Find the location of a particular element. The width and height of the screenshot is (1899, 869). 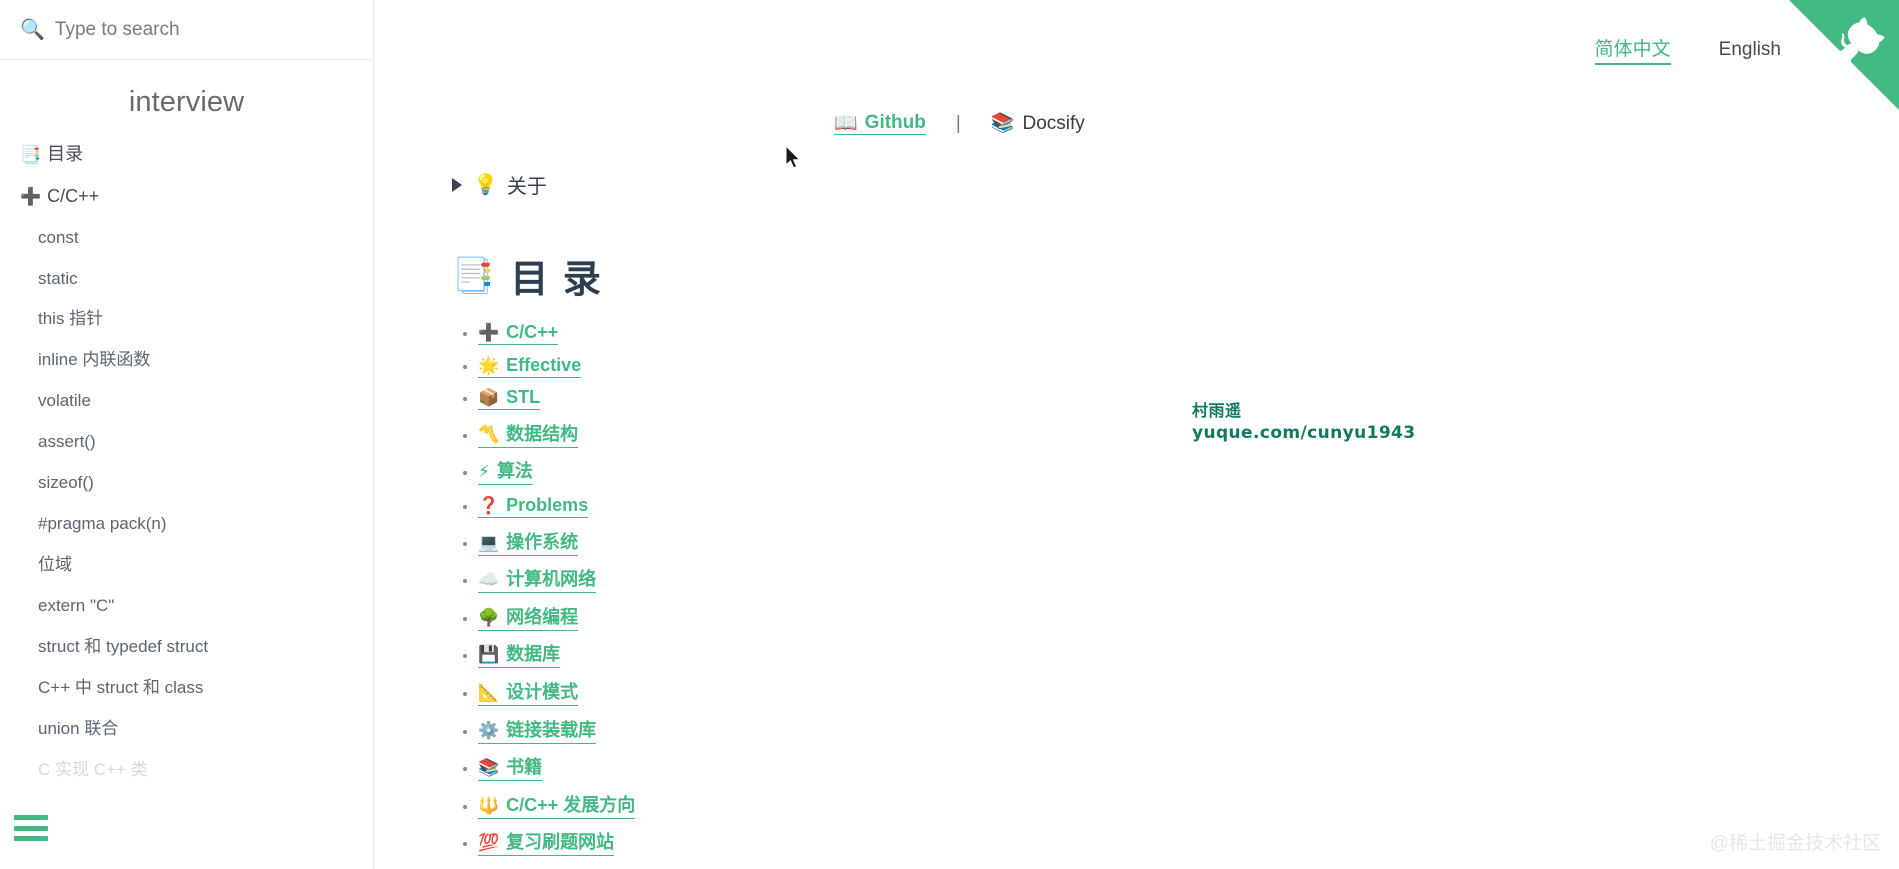

toc-link-database: 💾 数据库 is located at coordinates (519, 654).